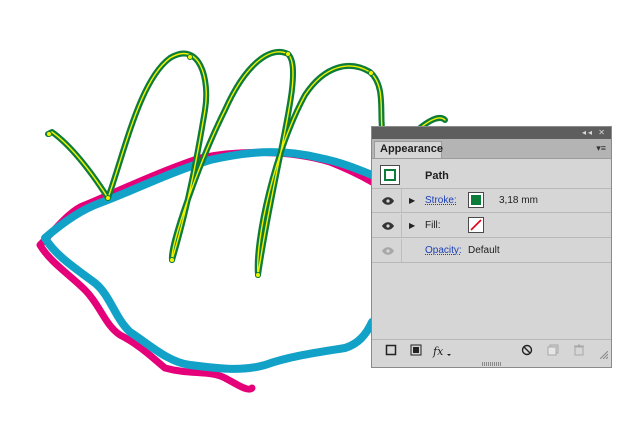 The width and height of the screenshot is (633, 422). Describe the element at coordinates (476, 225) in the screenshot. I see `fill-none-swatch-icon` at that location.